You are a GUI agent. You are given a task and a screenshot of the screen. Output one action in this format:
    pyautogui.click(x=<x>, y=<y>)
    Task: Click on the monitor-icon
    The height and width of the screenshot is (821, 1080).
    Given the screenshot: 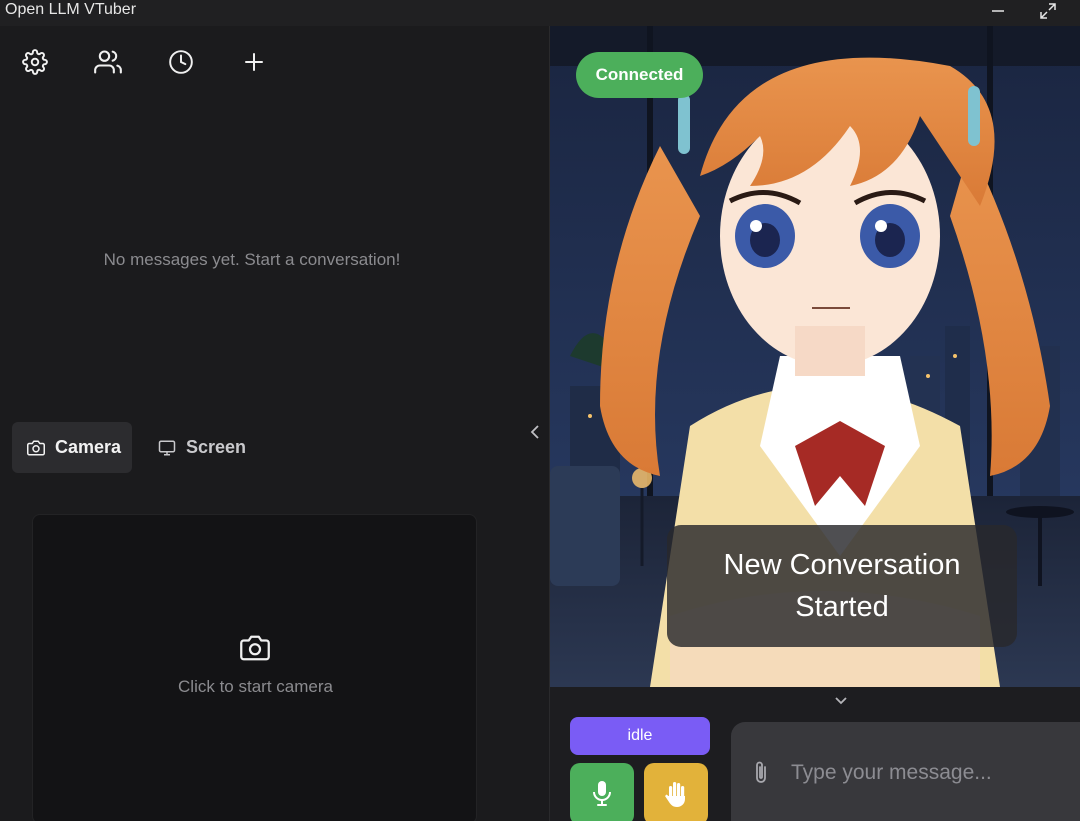 What is the action you would take?
    pyautogui.click(x=167, y=447)
    